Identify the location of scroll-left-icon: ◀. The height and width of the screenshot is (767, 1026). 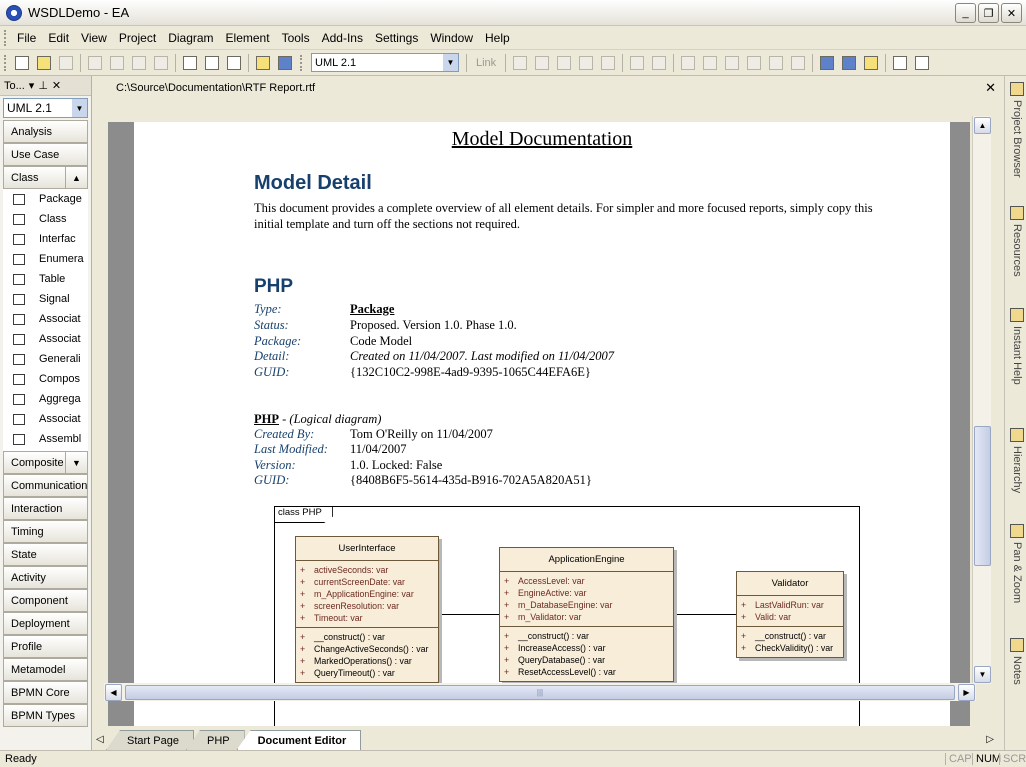
(113, 692).